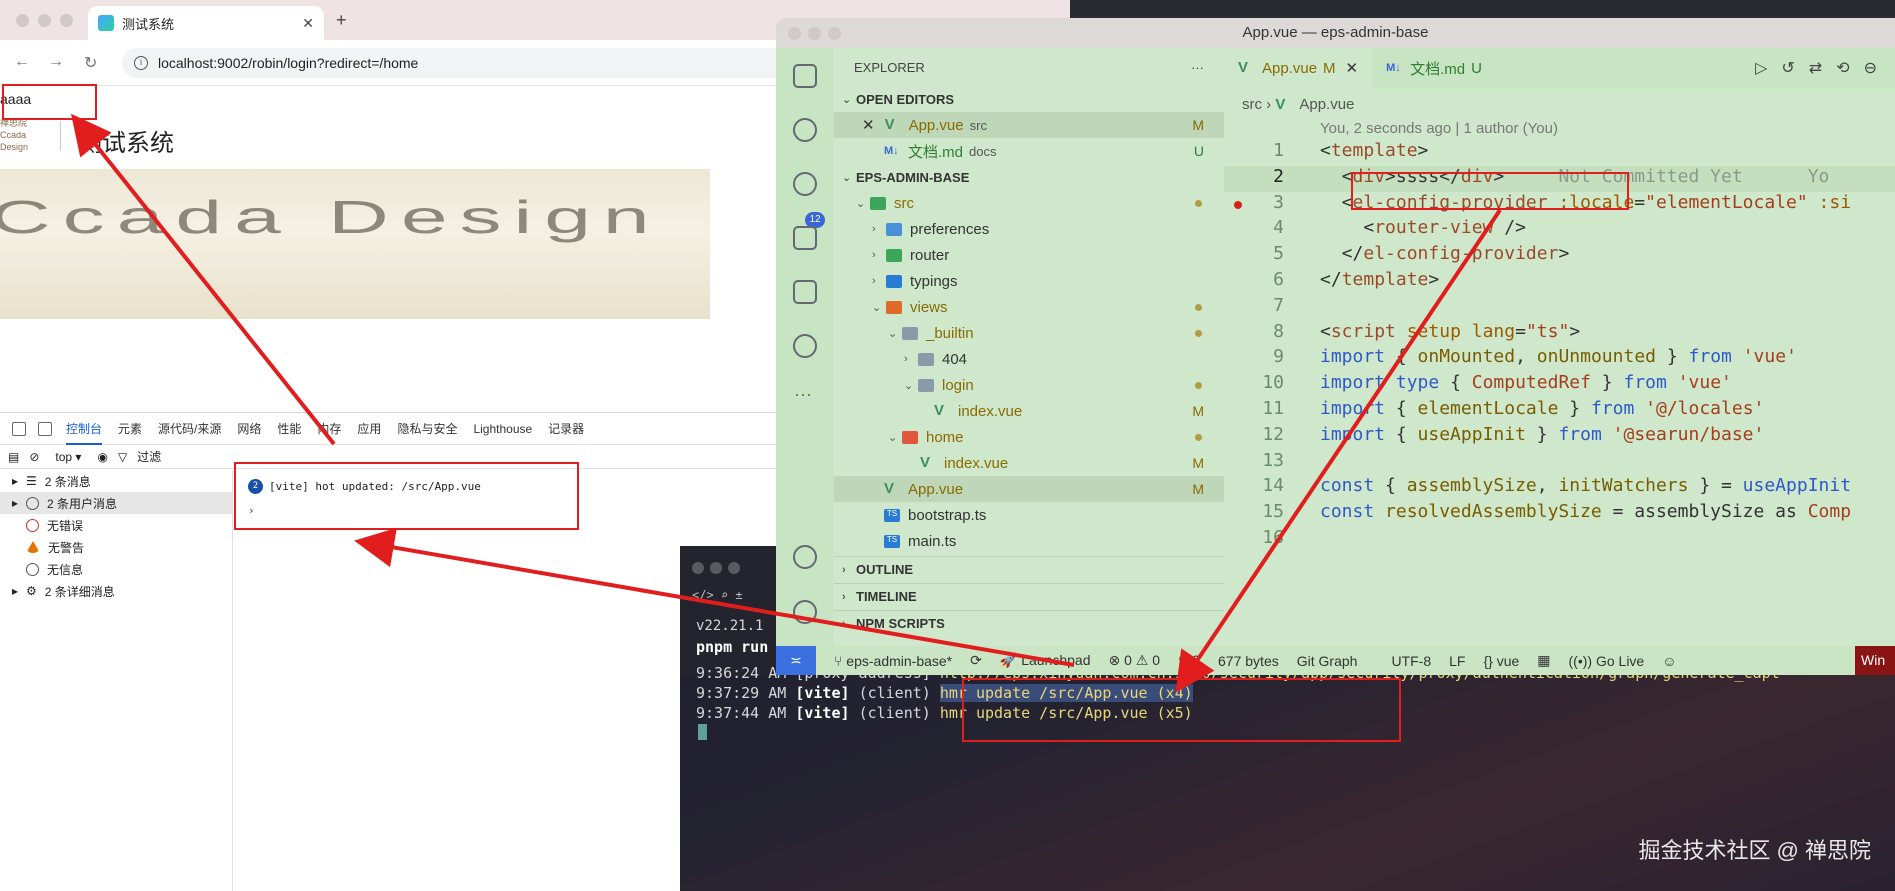 The image size is (1895, 891). I want to click on filter-input: 过滤, so click(149, 456).